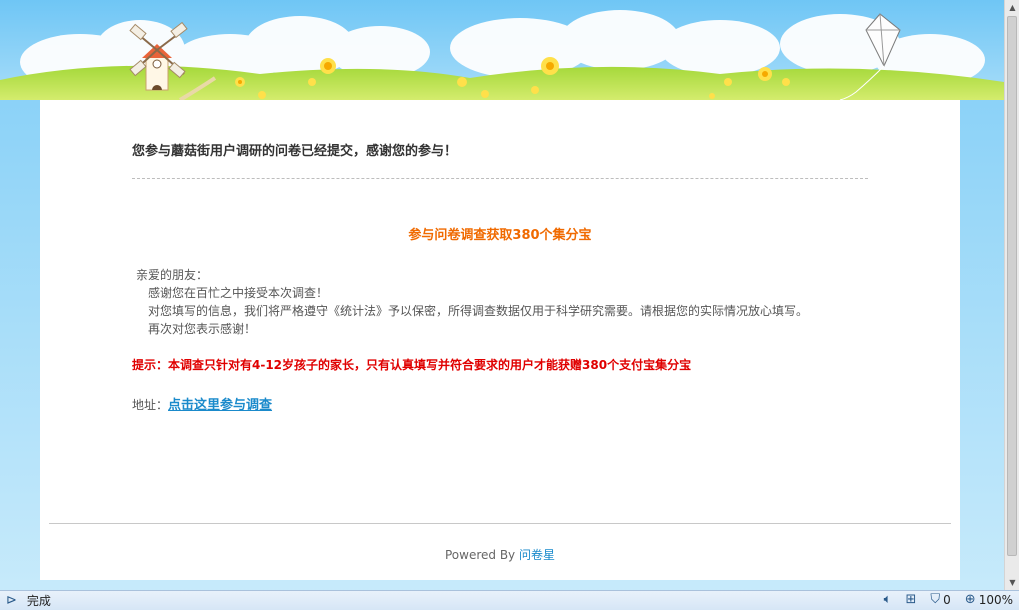 This screenshot has height=610, width=1019. I want to click on speaker-icon: 🔈︎, so click(888, 599).